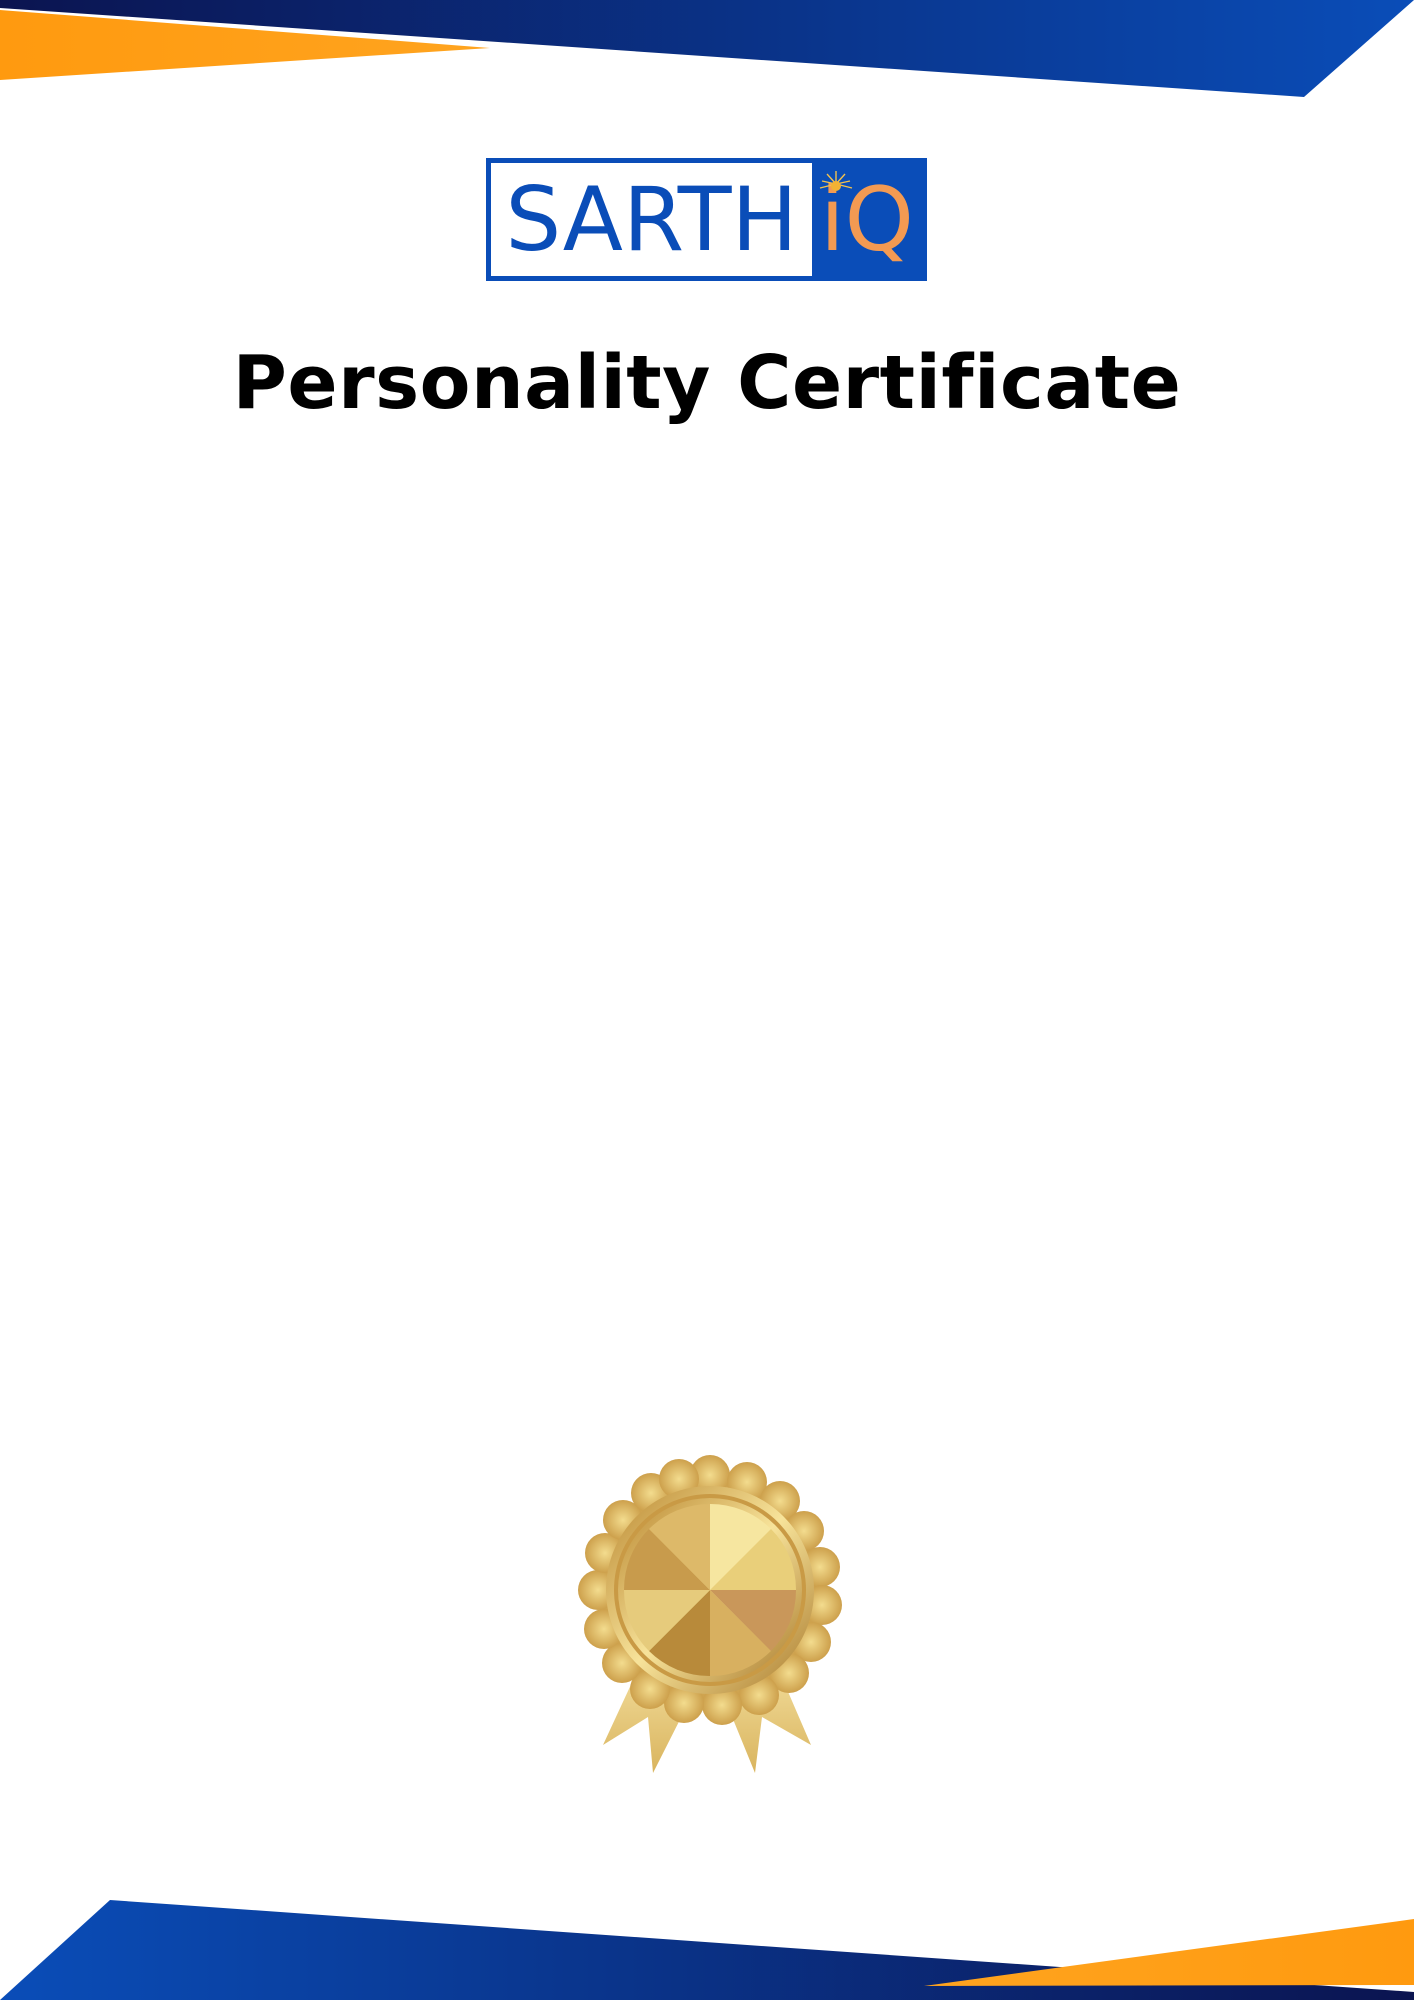  Describe the element at coordinates (707, 48) in the screenshot. I see `top-decorative-band` at that location.